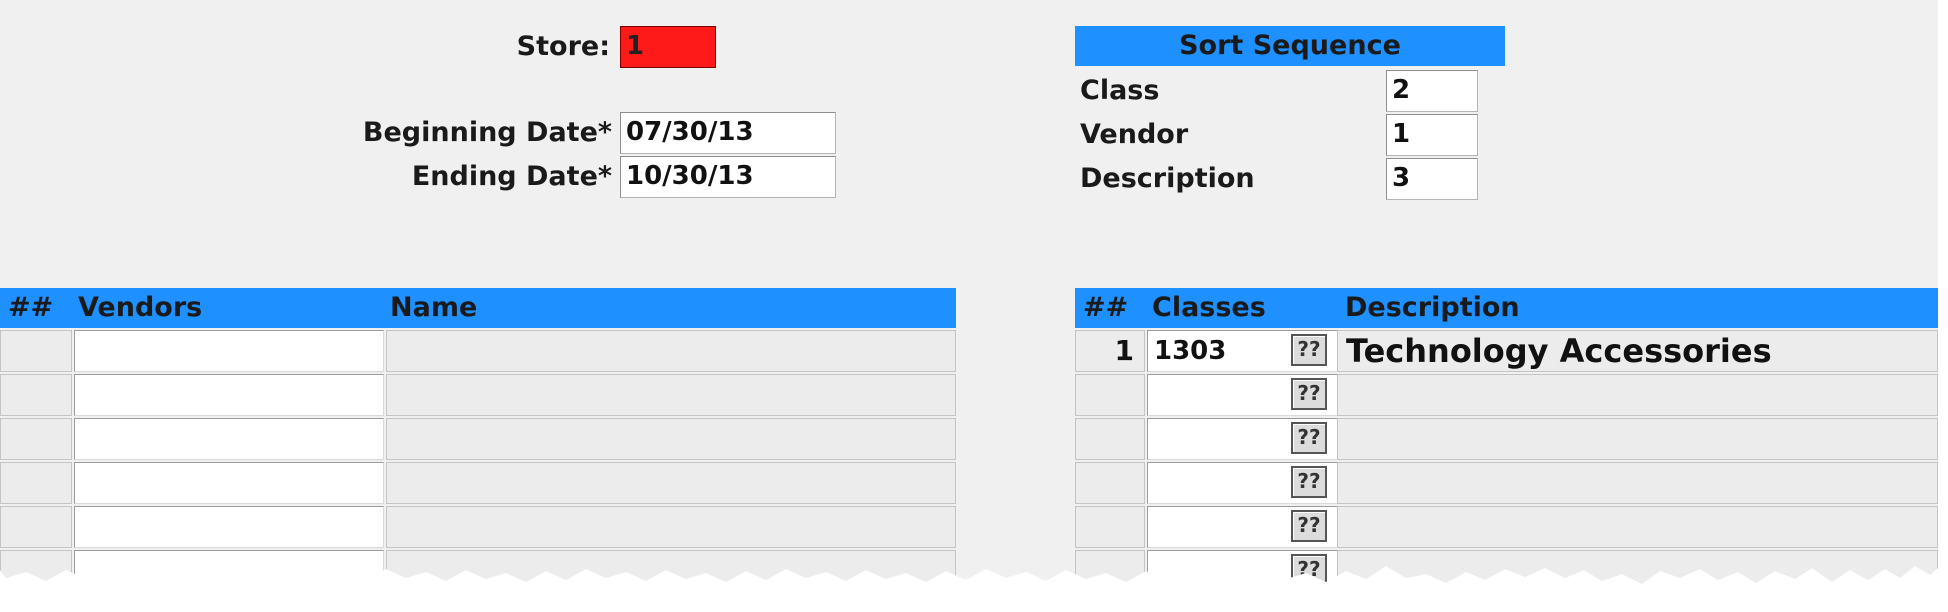  I want to click on ending-date-label: Ending Date*, so click(511, 176).